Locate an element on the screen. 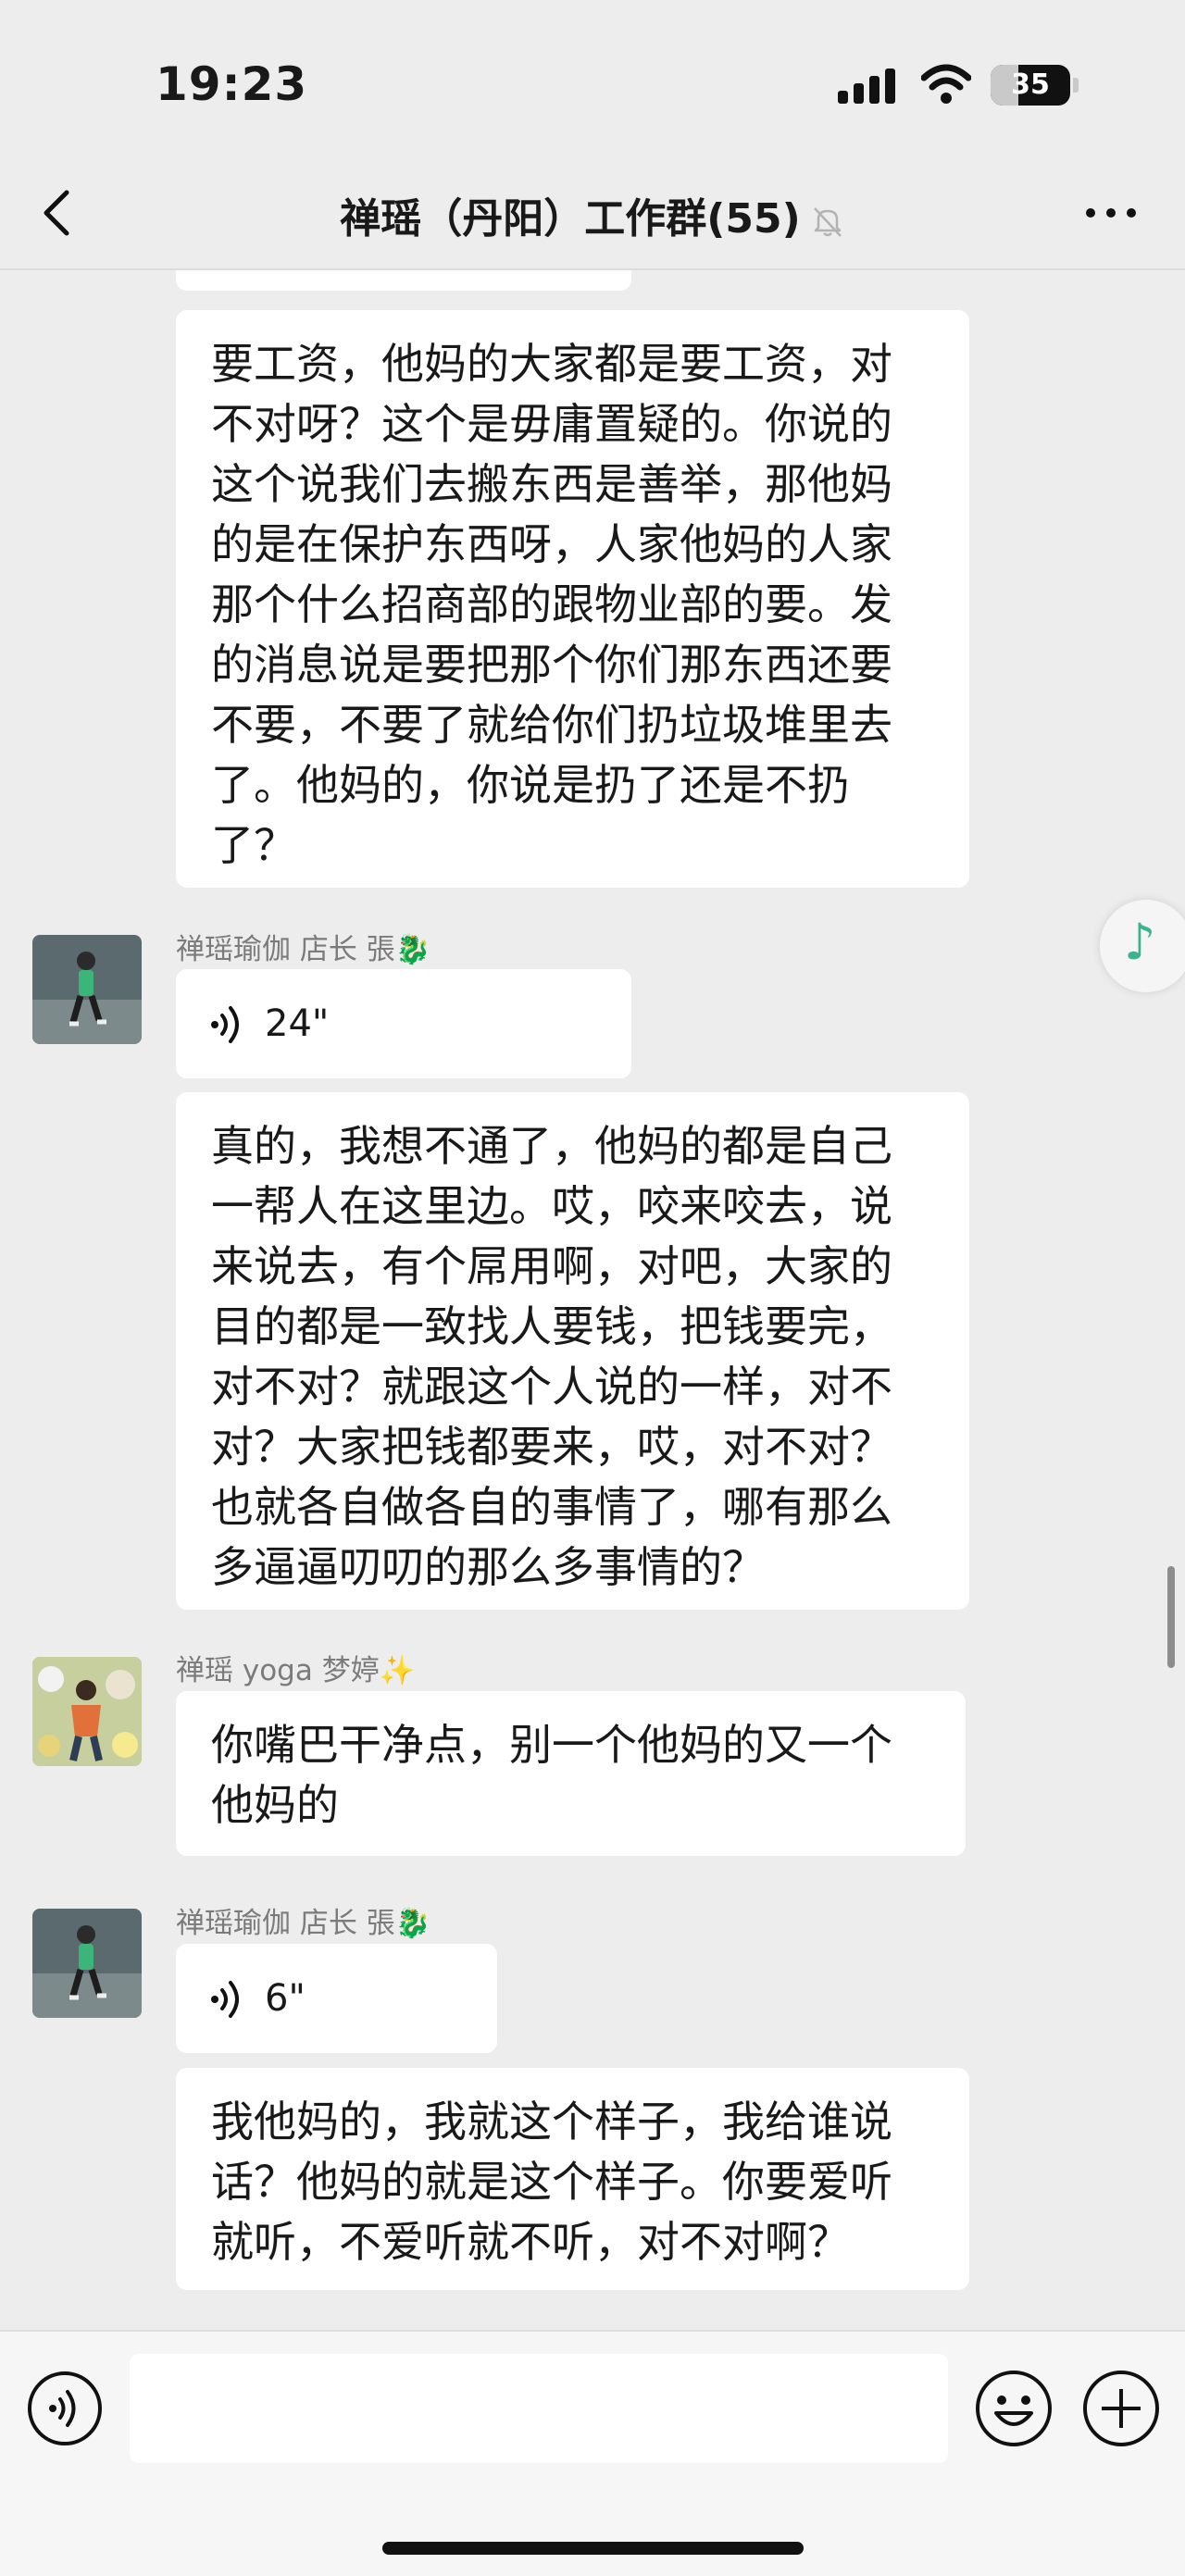 Image resolution: width=1185 pixels, height=2576 pixels. voice-message: 6" is located at coordinates (336, 1998).